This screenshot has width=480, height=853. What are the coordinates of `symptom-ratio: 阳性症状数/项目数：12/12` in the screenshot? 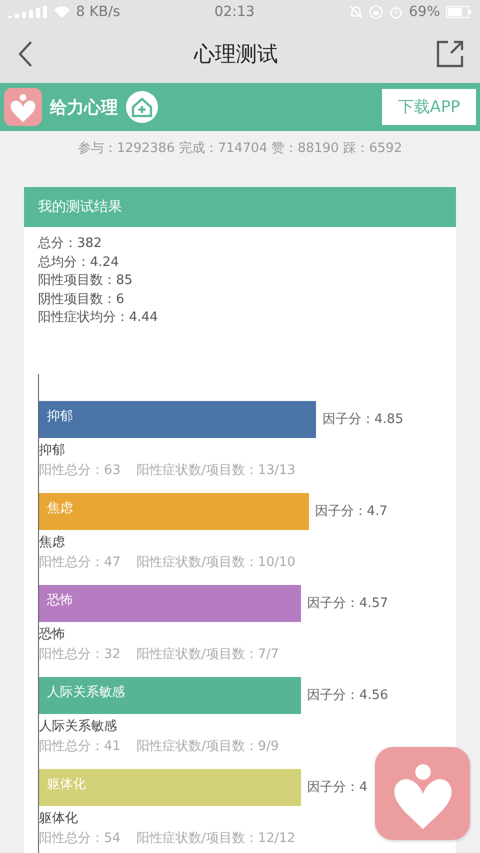 It's located at (216, 838).